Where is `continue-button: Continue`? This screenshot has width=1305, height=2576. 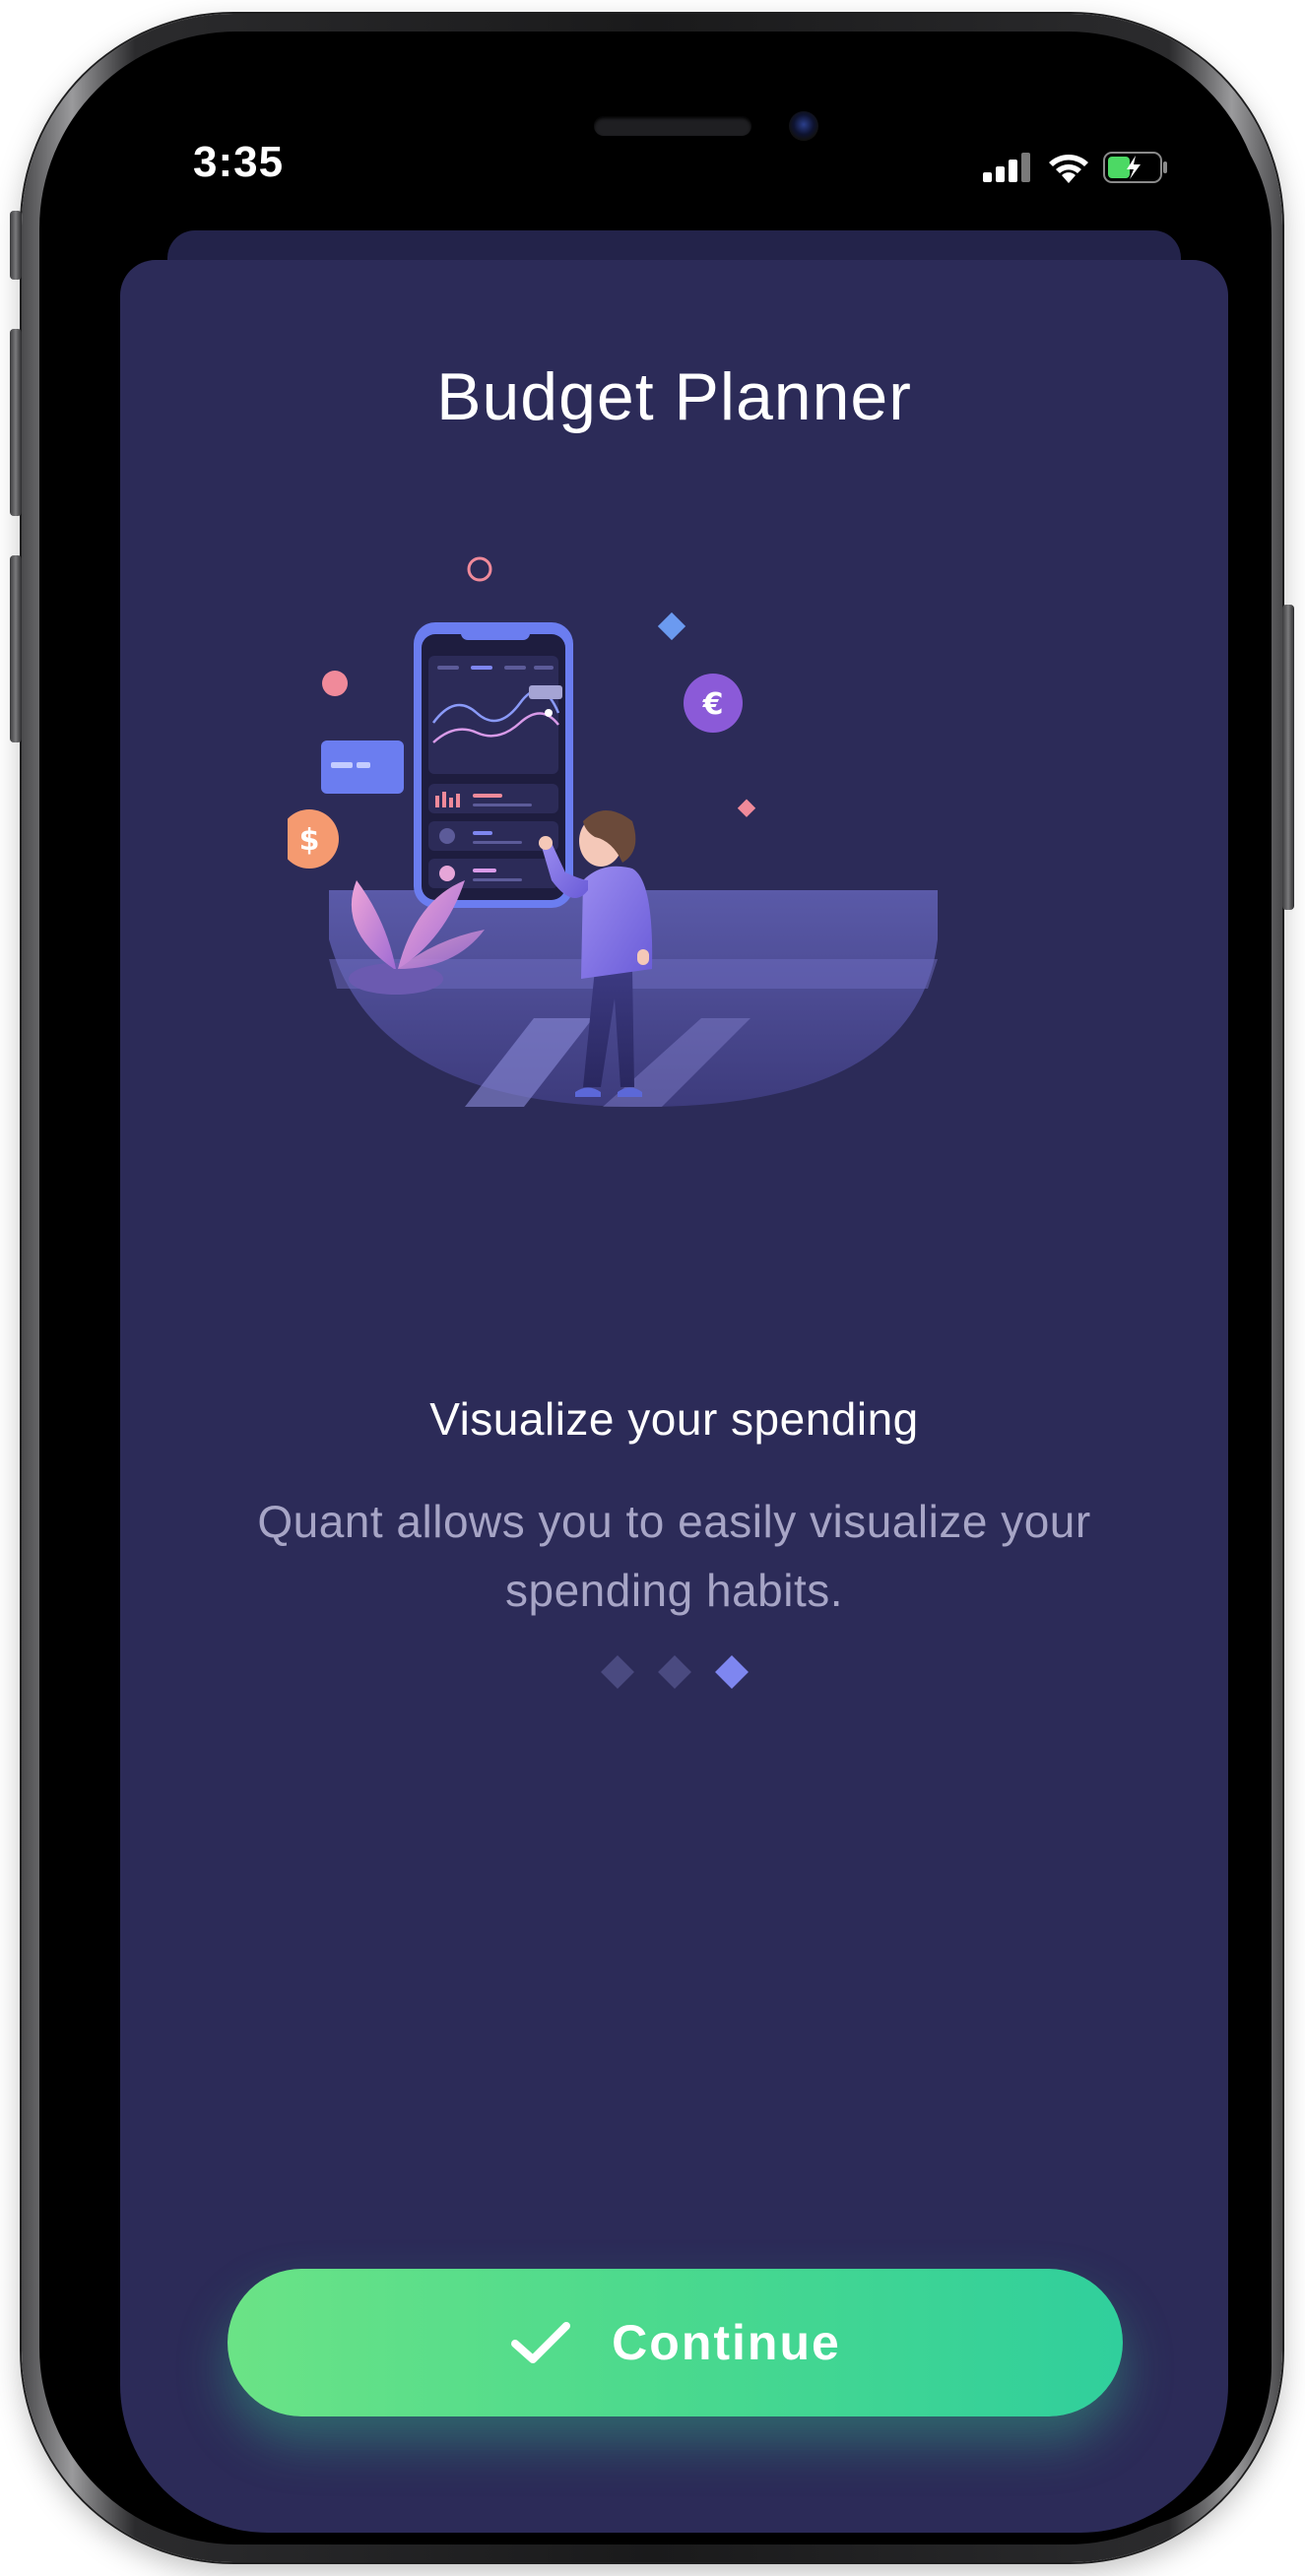 continue-button: Continue is located at coordinates (675, 2342).